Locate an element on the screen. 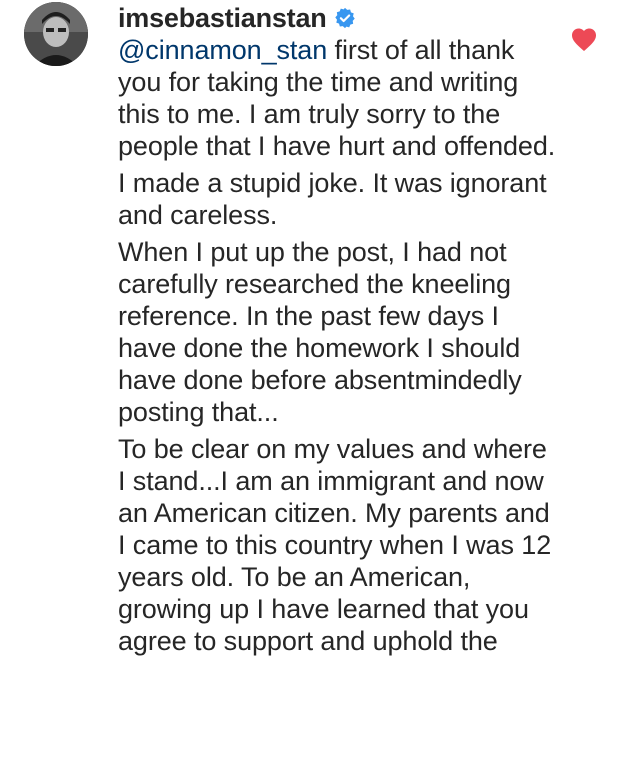 The height and width of the screenshot is (782, 640). username-link: imsebastianstan is located at coordinates (222, 18).